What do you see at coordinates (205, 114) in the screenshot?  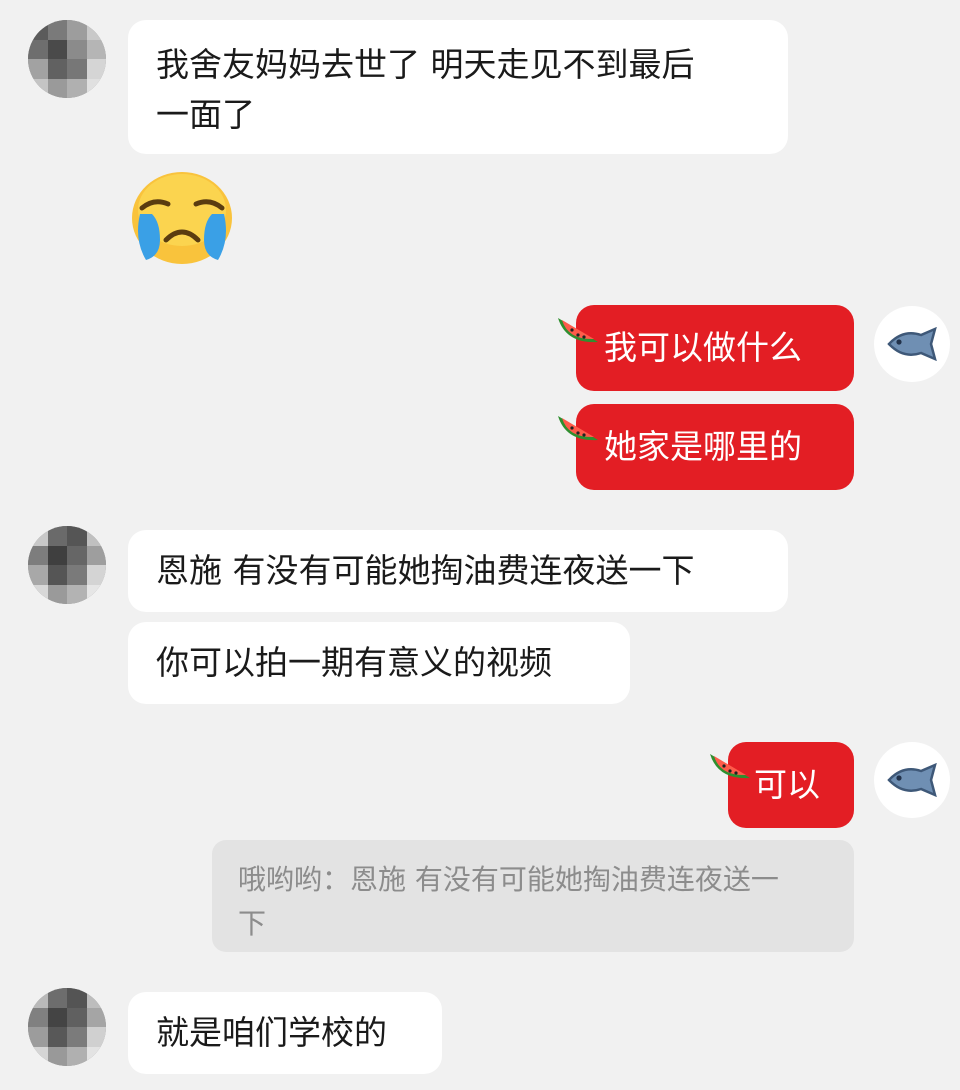 I see `message-text-line: 一面了` at bounding box center [205, 114].